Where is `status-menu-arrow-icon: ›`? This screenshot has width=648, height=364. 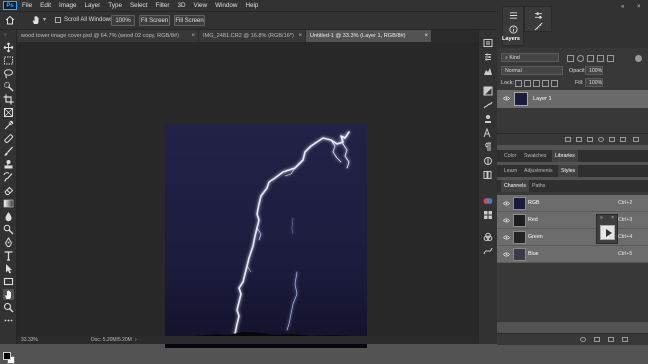
status-menu-arrow-icon: › is located at coordinates (136, 340).